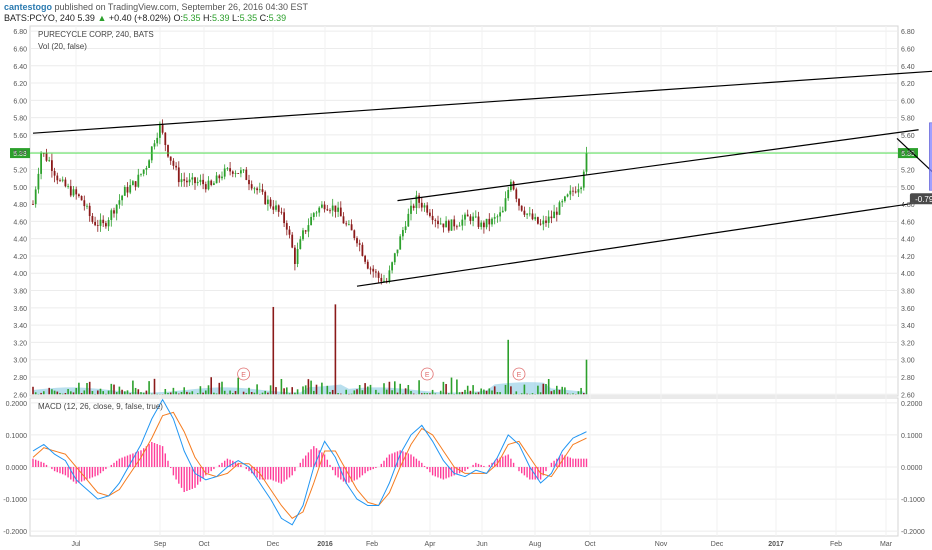  I want to click on x-tick-label: Oct, so click(204, 544).